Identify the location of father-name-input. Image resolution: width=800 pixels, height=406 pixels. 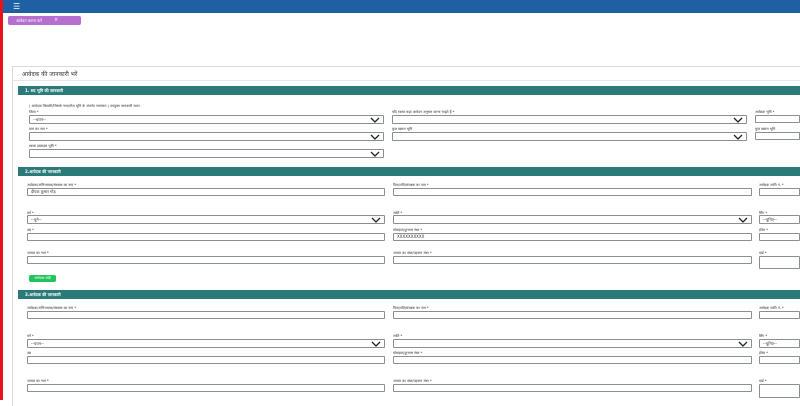
(572, 192).